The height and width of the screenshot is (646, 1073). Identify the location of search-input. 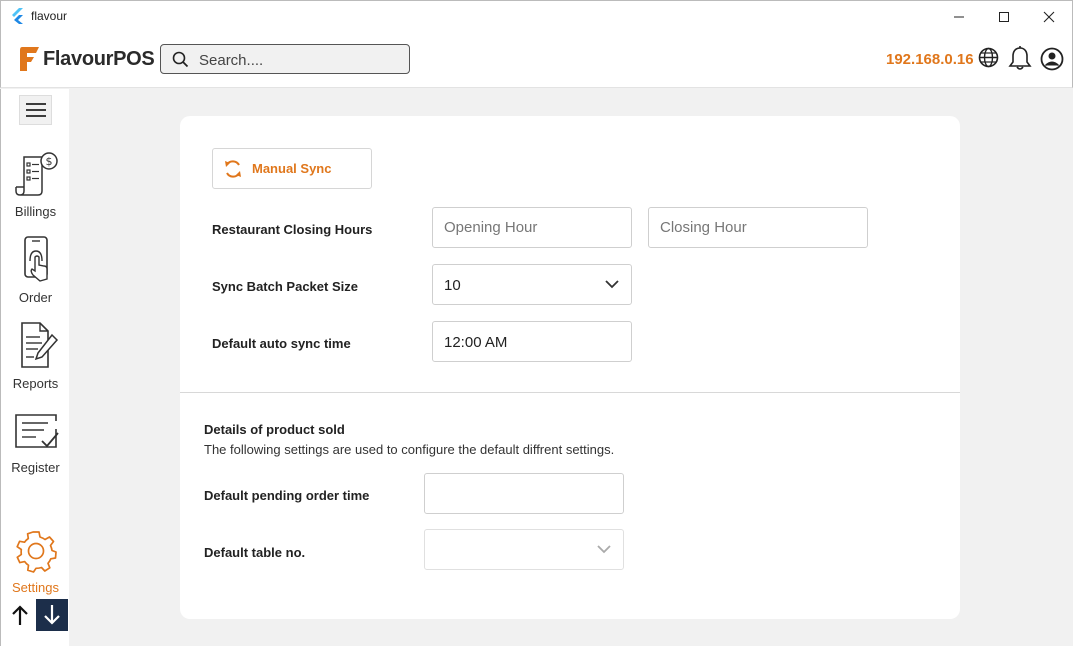
(299, 60).